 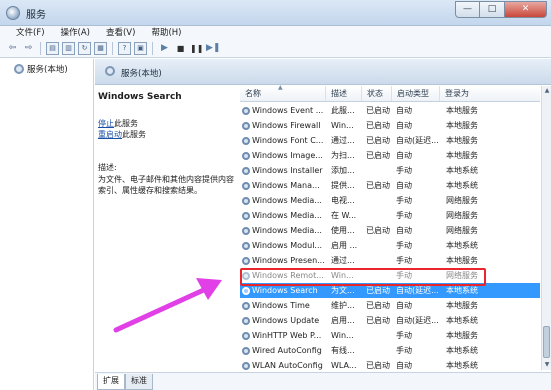 I want to click on menu-action: 操作(A), so click(x=75, y=33).